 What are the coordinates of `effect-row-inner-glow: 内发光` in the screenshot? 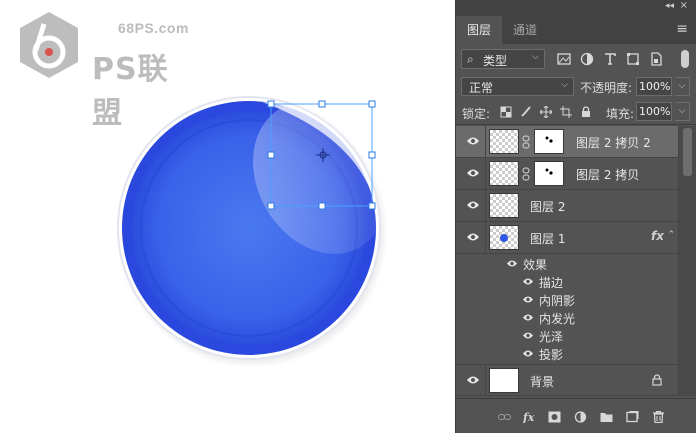 It's located at (567, 318).